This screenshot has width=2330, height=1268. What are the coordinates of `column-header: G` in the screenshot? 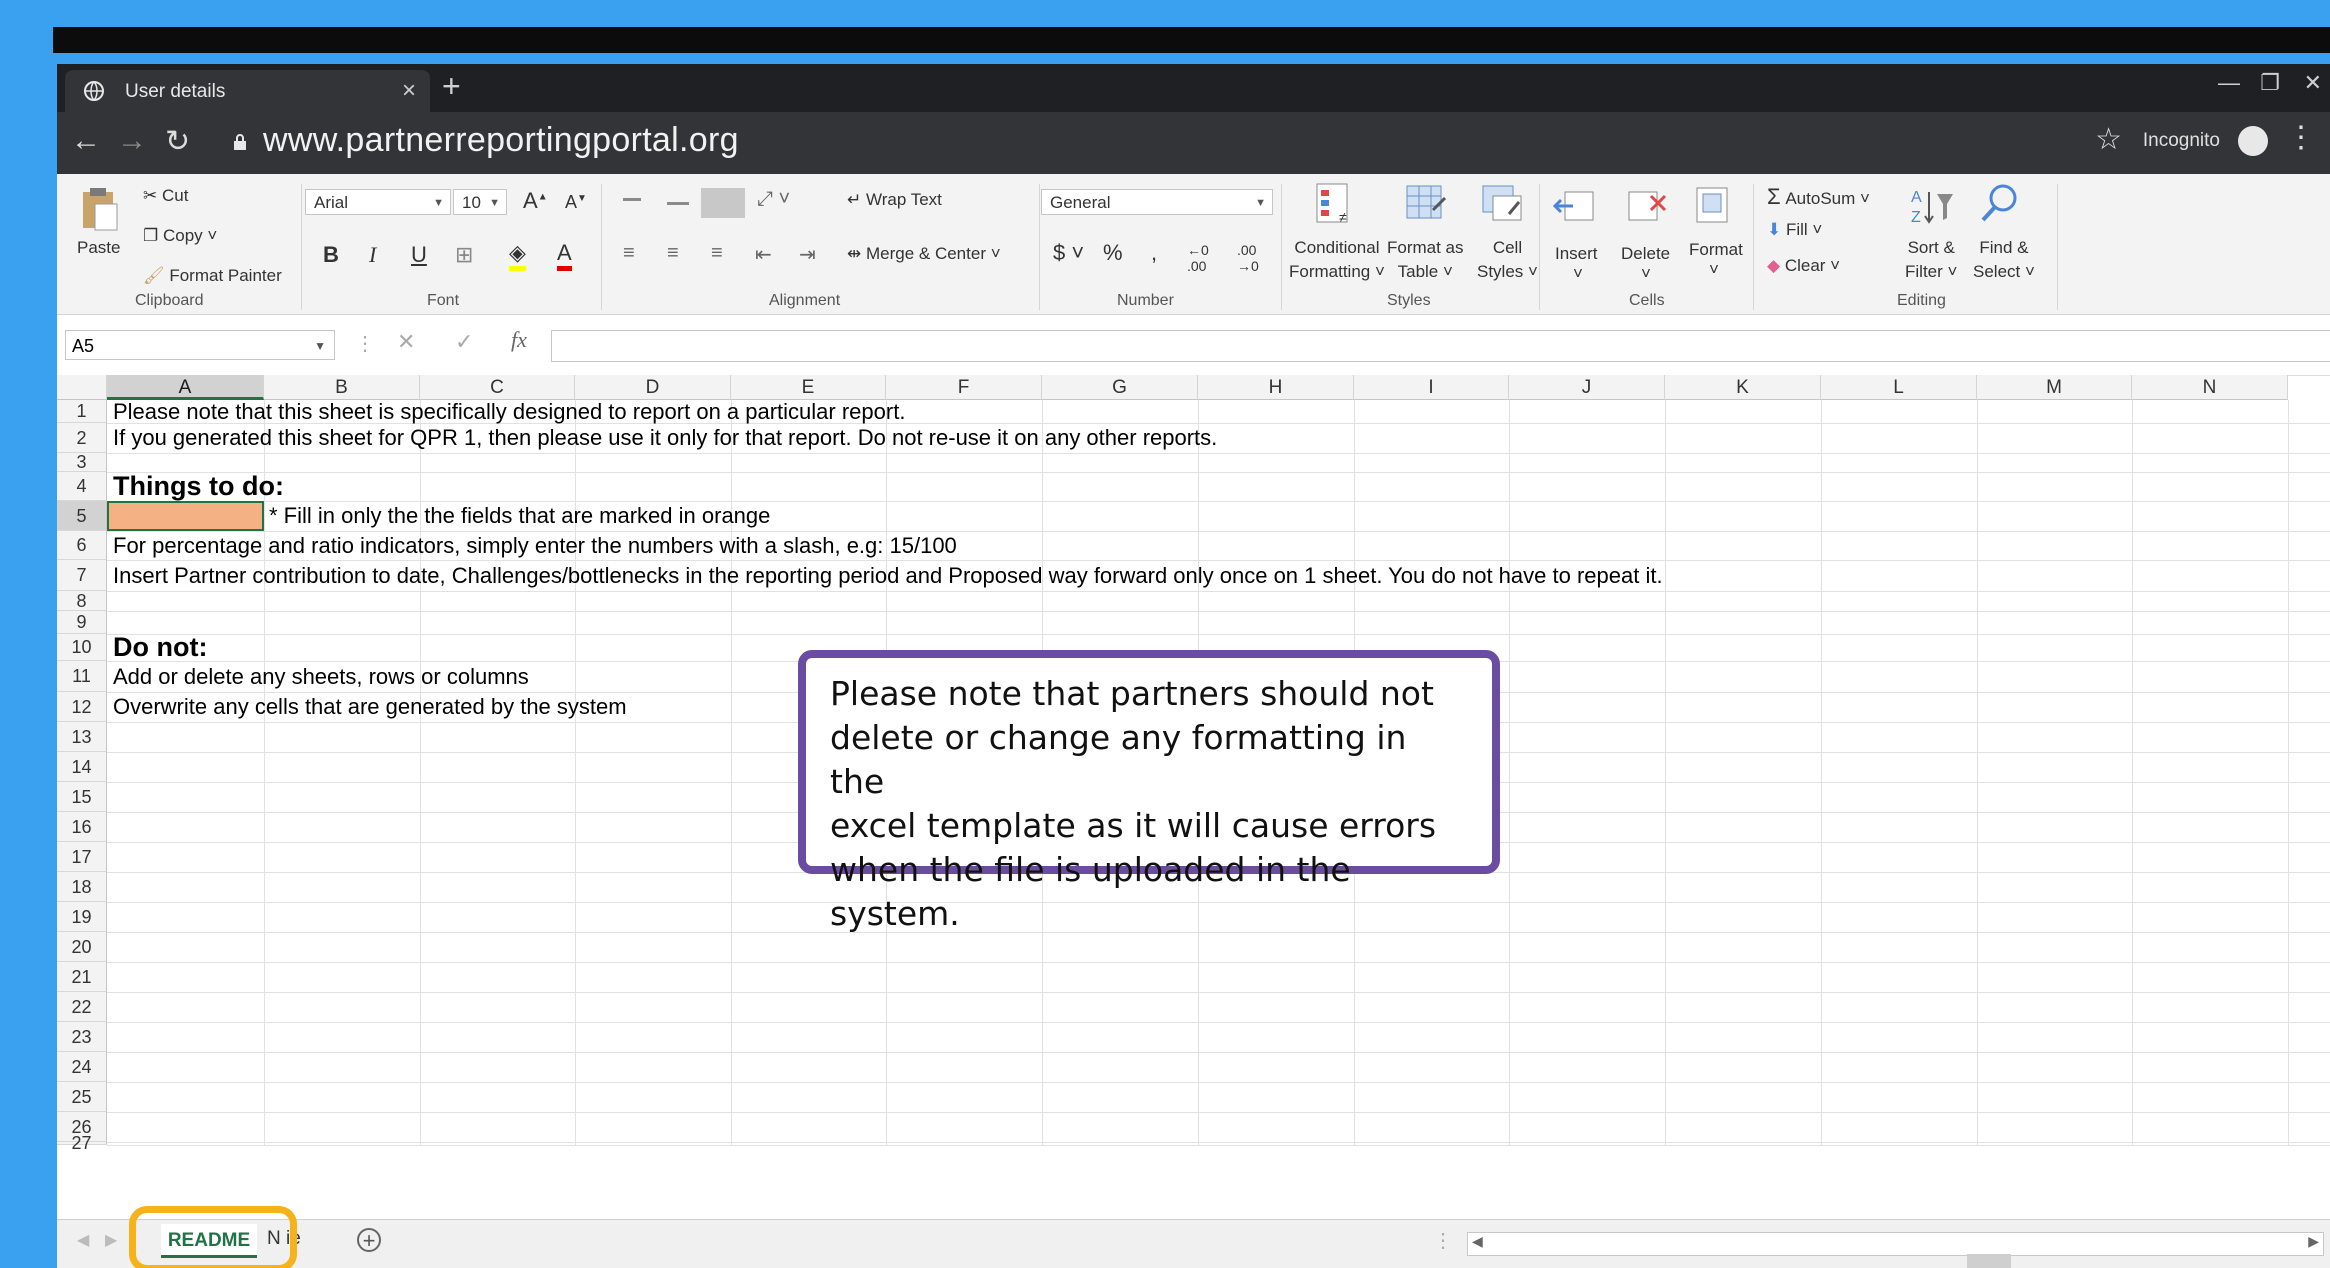 It's located at (1120, 387).